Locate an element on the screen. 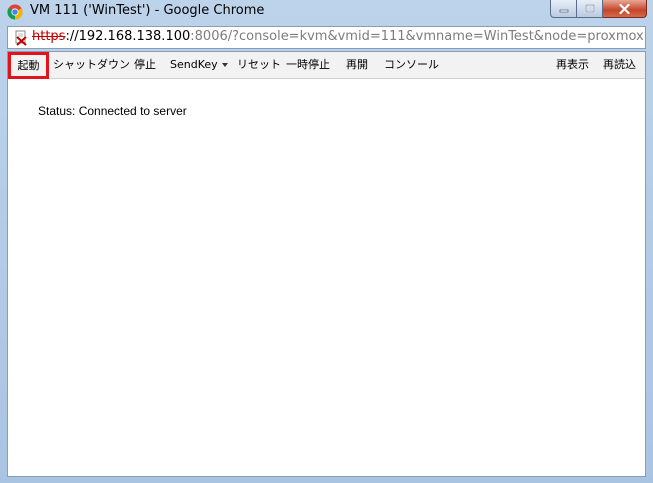 This screenshot has width=653, height=483. minimize-icon is located at coordinates (563, 10).